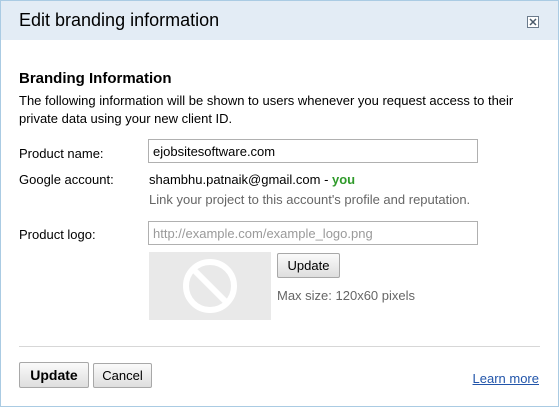  I want to click on google-account-label: Google account:, so click(66, 179).